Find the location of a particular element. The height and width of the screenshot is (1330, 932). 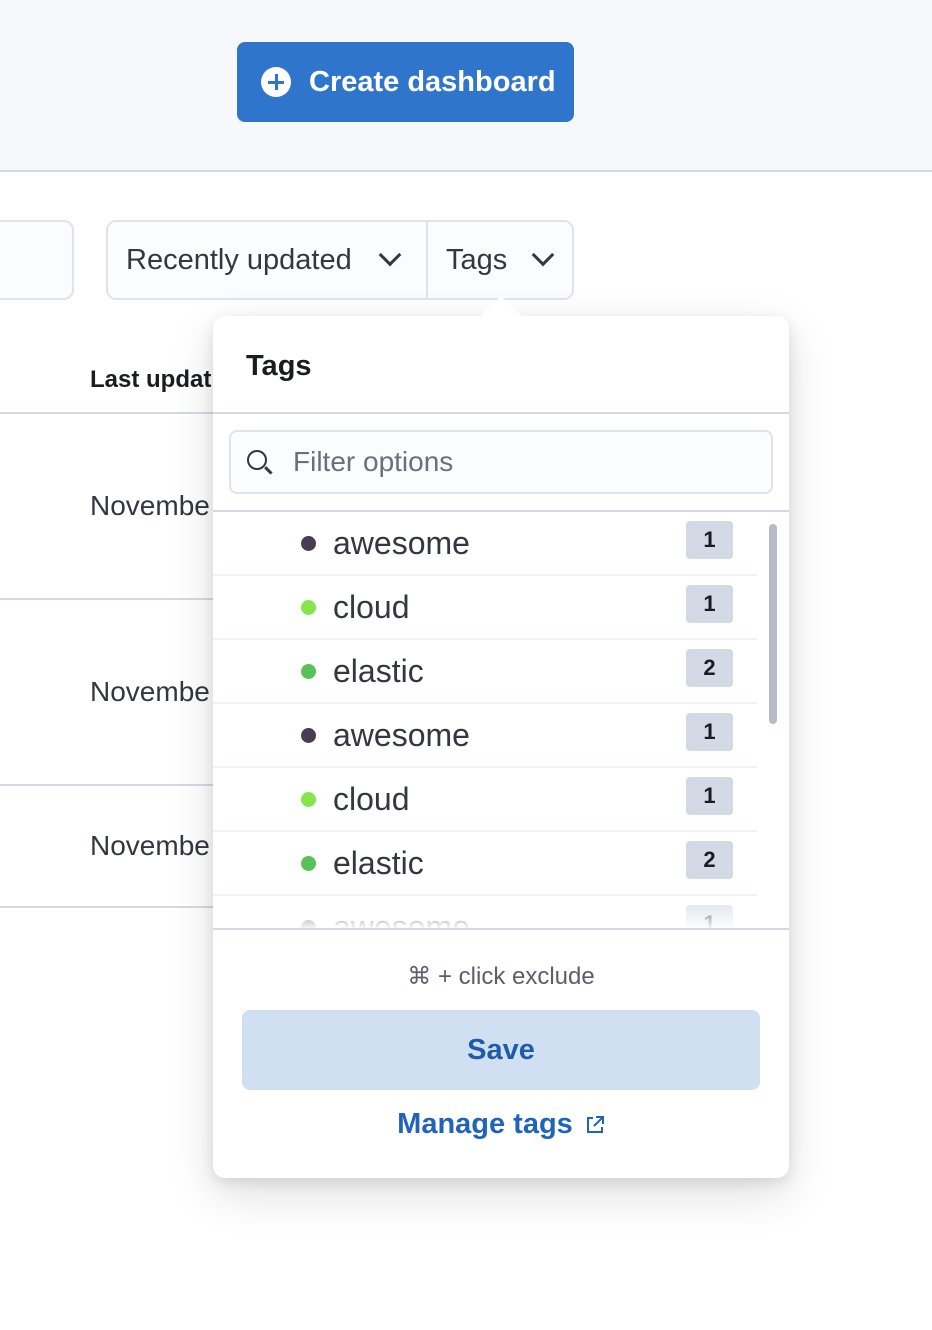

scrollbar is located at coordinates (773, 624).